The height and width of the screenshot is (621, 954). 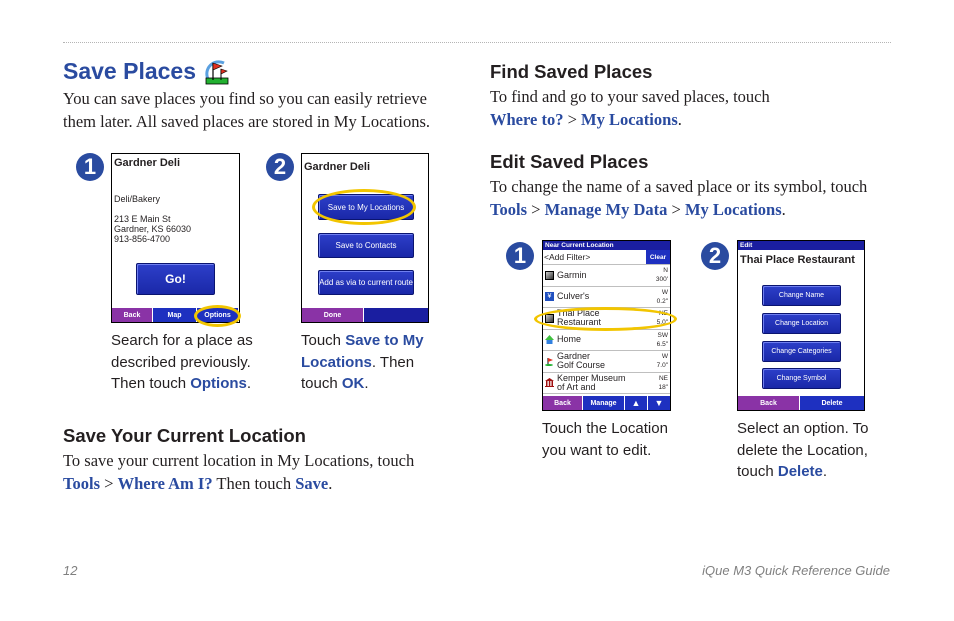 I want to click on save-to-my-locations-button: Save to My Locations, so click(x=366, y=207).